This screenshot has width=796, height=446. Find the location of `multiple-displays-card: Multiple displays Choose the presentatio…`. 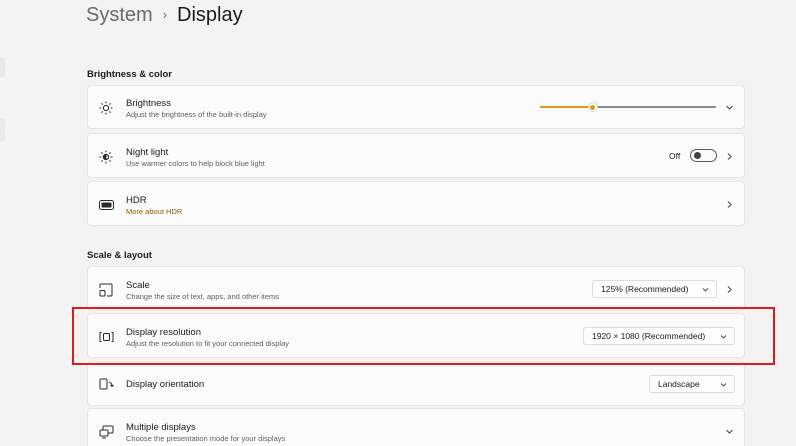

multiple-displays-card: Multiple displays Choose the presentatio… is located at coordinates (416, 427).